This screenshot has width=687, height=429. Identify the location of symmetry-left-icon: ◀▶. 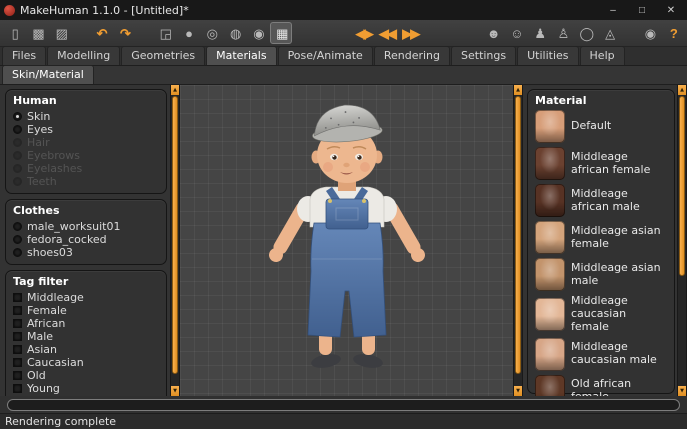
(363, 33).